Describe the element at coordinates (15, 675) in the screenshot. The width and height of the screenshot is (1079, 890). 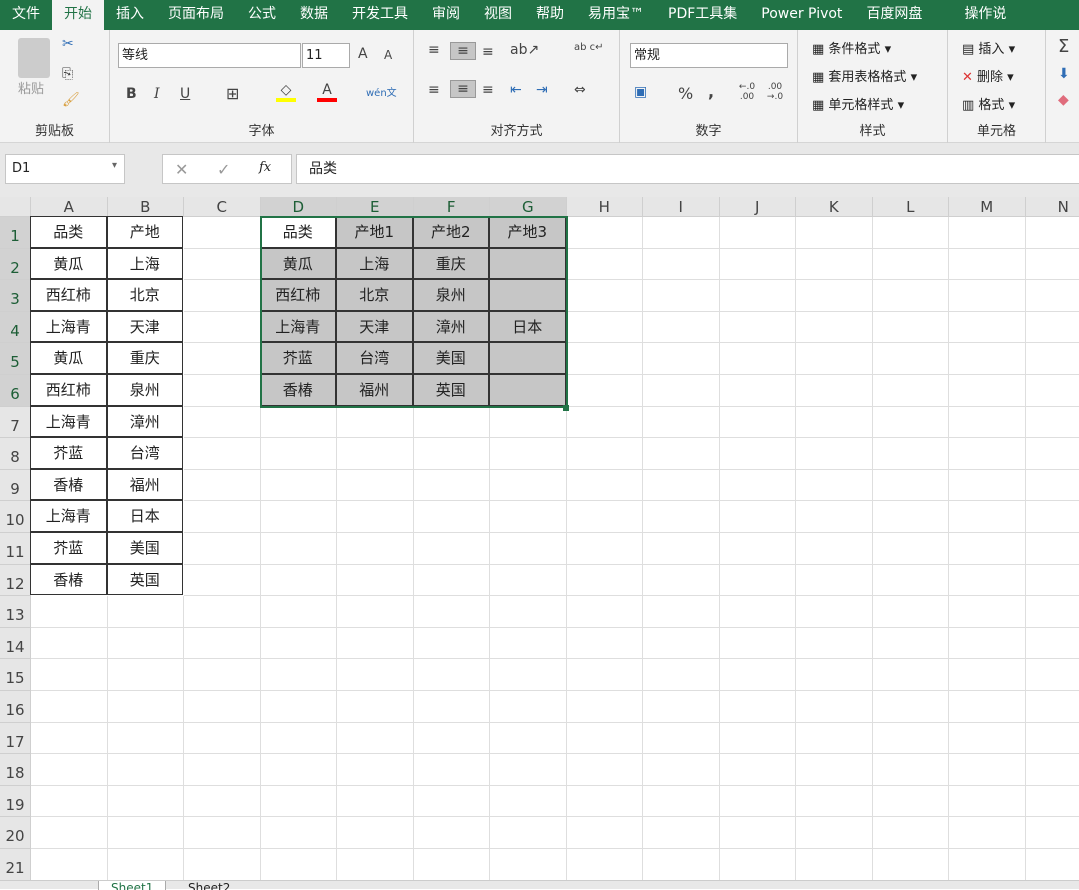
I see `row-header-15: 15` at that location.